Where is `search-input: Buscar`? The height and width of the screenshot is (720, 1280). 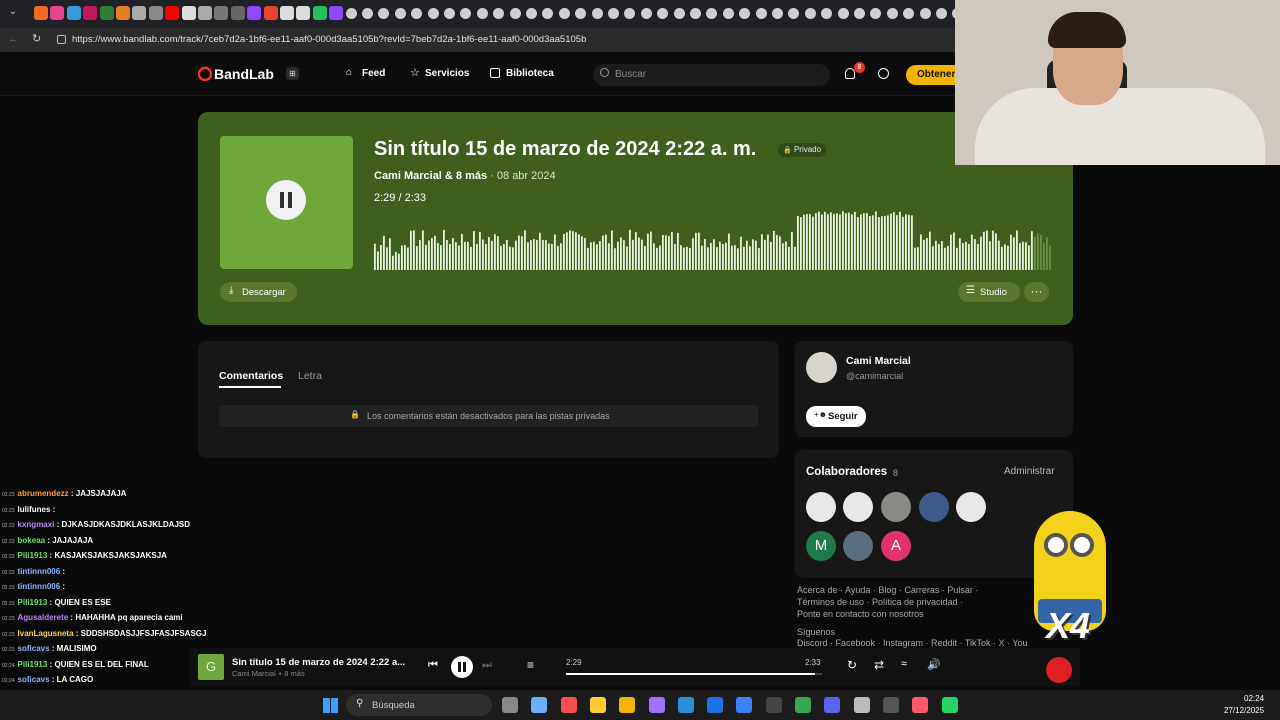 search-input: Buscar is located at coordinates (711, 75).